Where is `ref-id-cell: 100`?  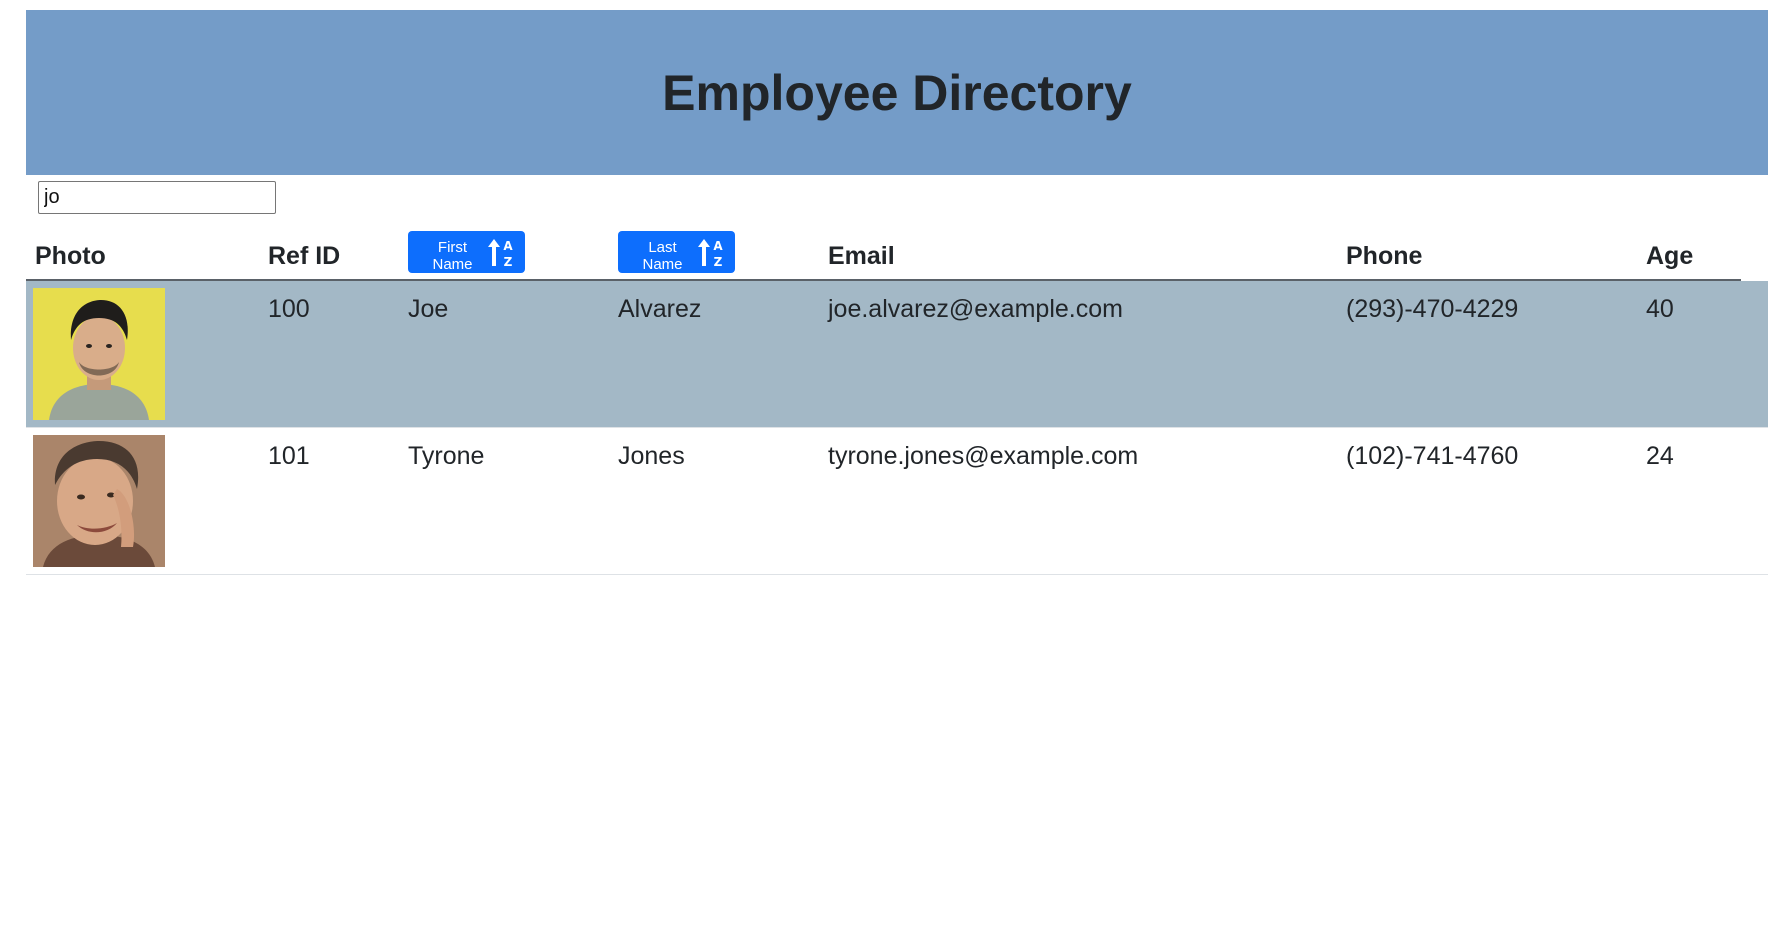 ref-id-cell: 100 is located at coordinates (289, 309).